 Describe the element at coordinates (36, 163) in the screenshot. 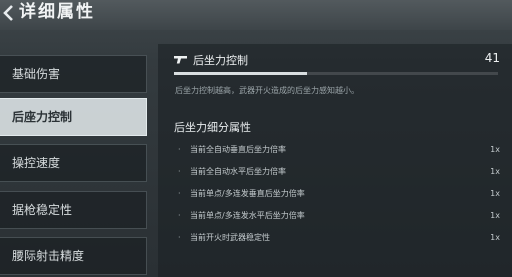

I see `sidebar-item-label: 操控速度` at that location.